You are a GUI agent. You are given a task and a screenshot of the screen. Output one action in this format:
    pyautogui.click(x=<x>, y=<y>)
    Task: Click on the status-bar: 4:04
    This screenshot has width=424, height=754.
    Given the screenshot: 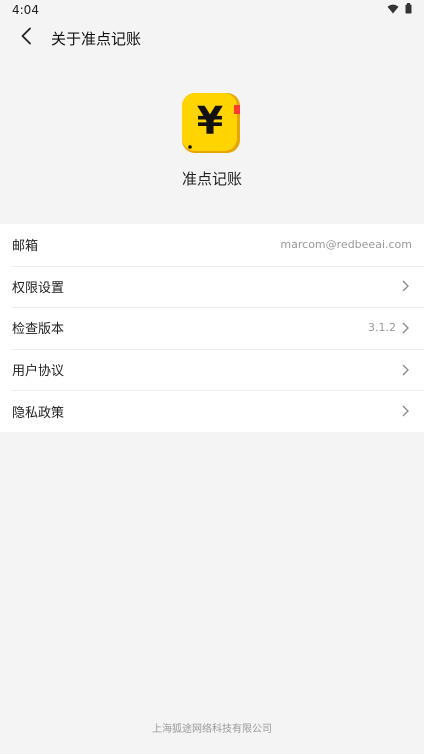 What is the action you would take?
    pyautogui.click(x=212, y=10)
    